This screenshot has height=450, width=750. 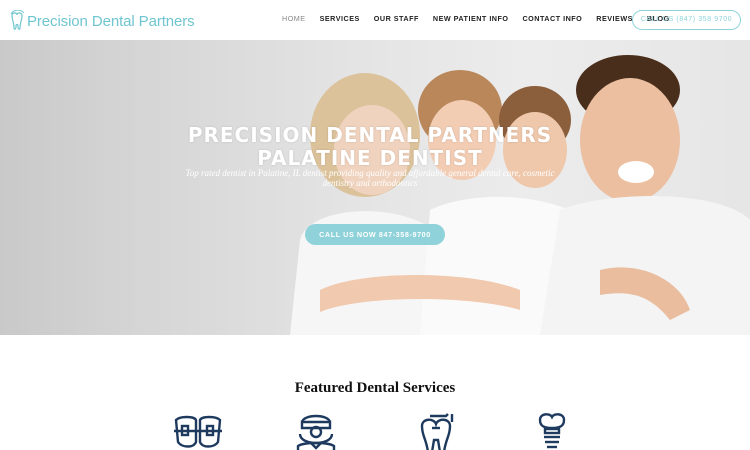 I want to click on nav-contact-info: CONTACT INFO, so click(x=552, y=18).